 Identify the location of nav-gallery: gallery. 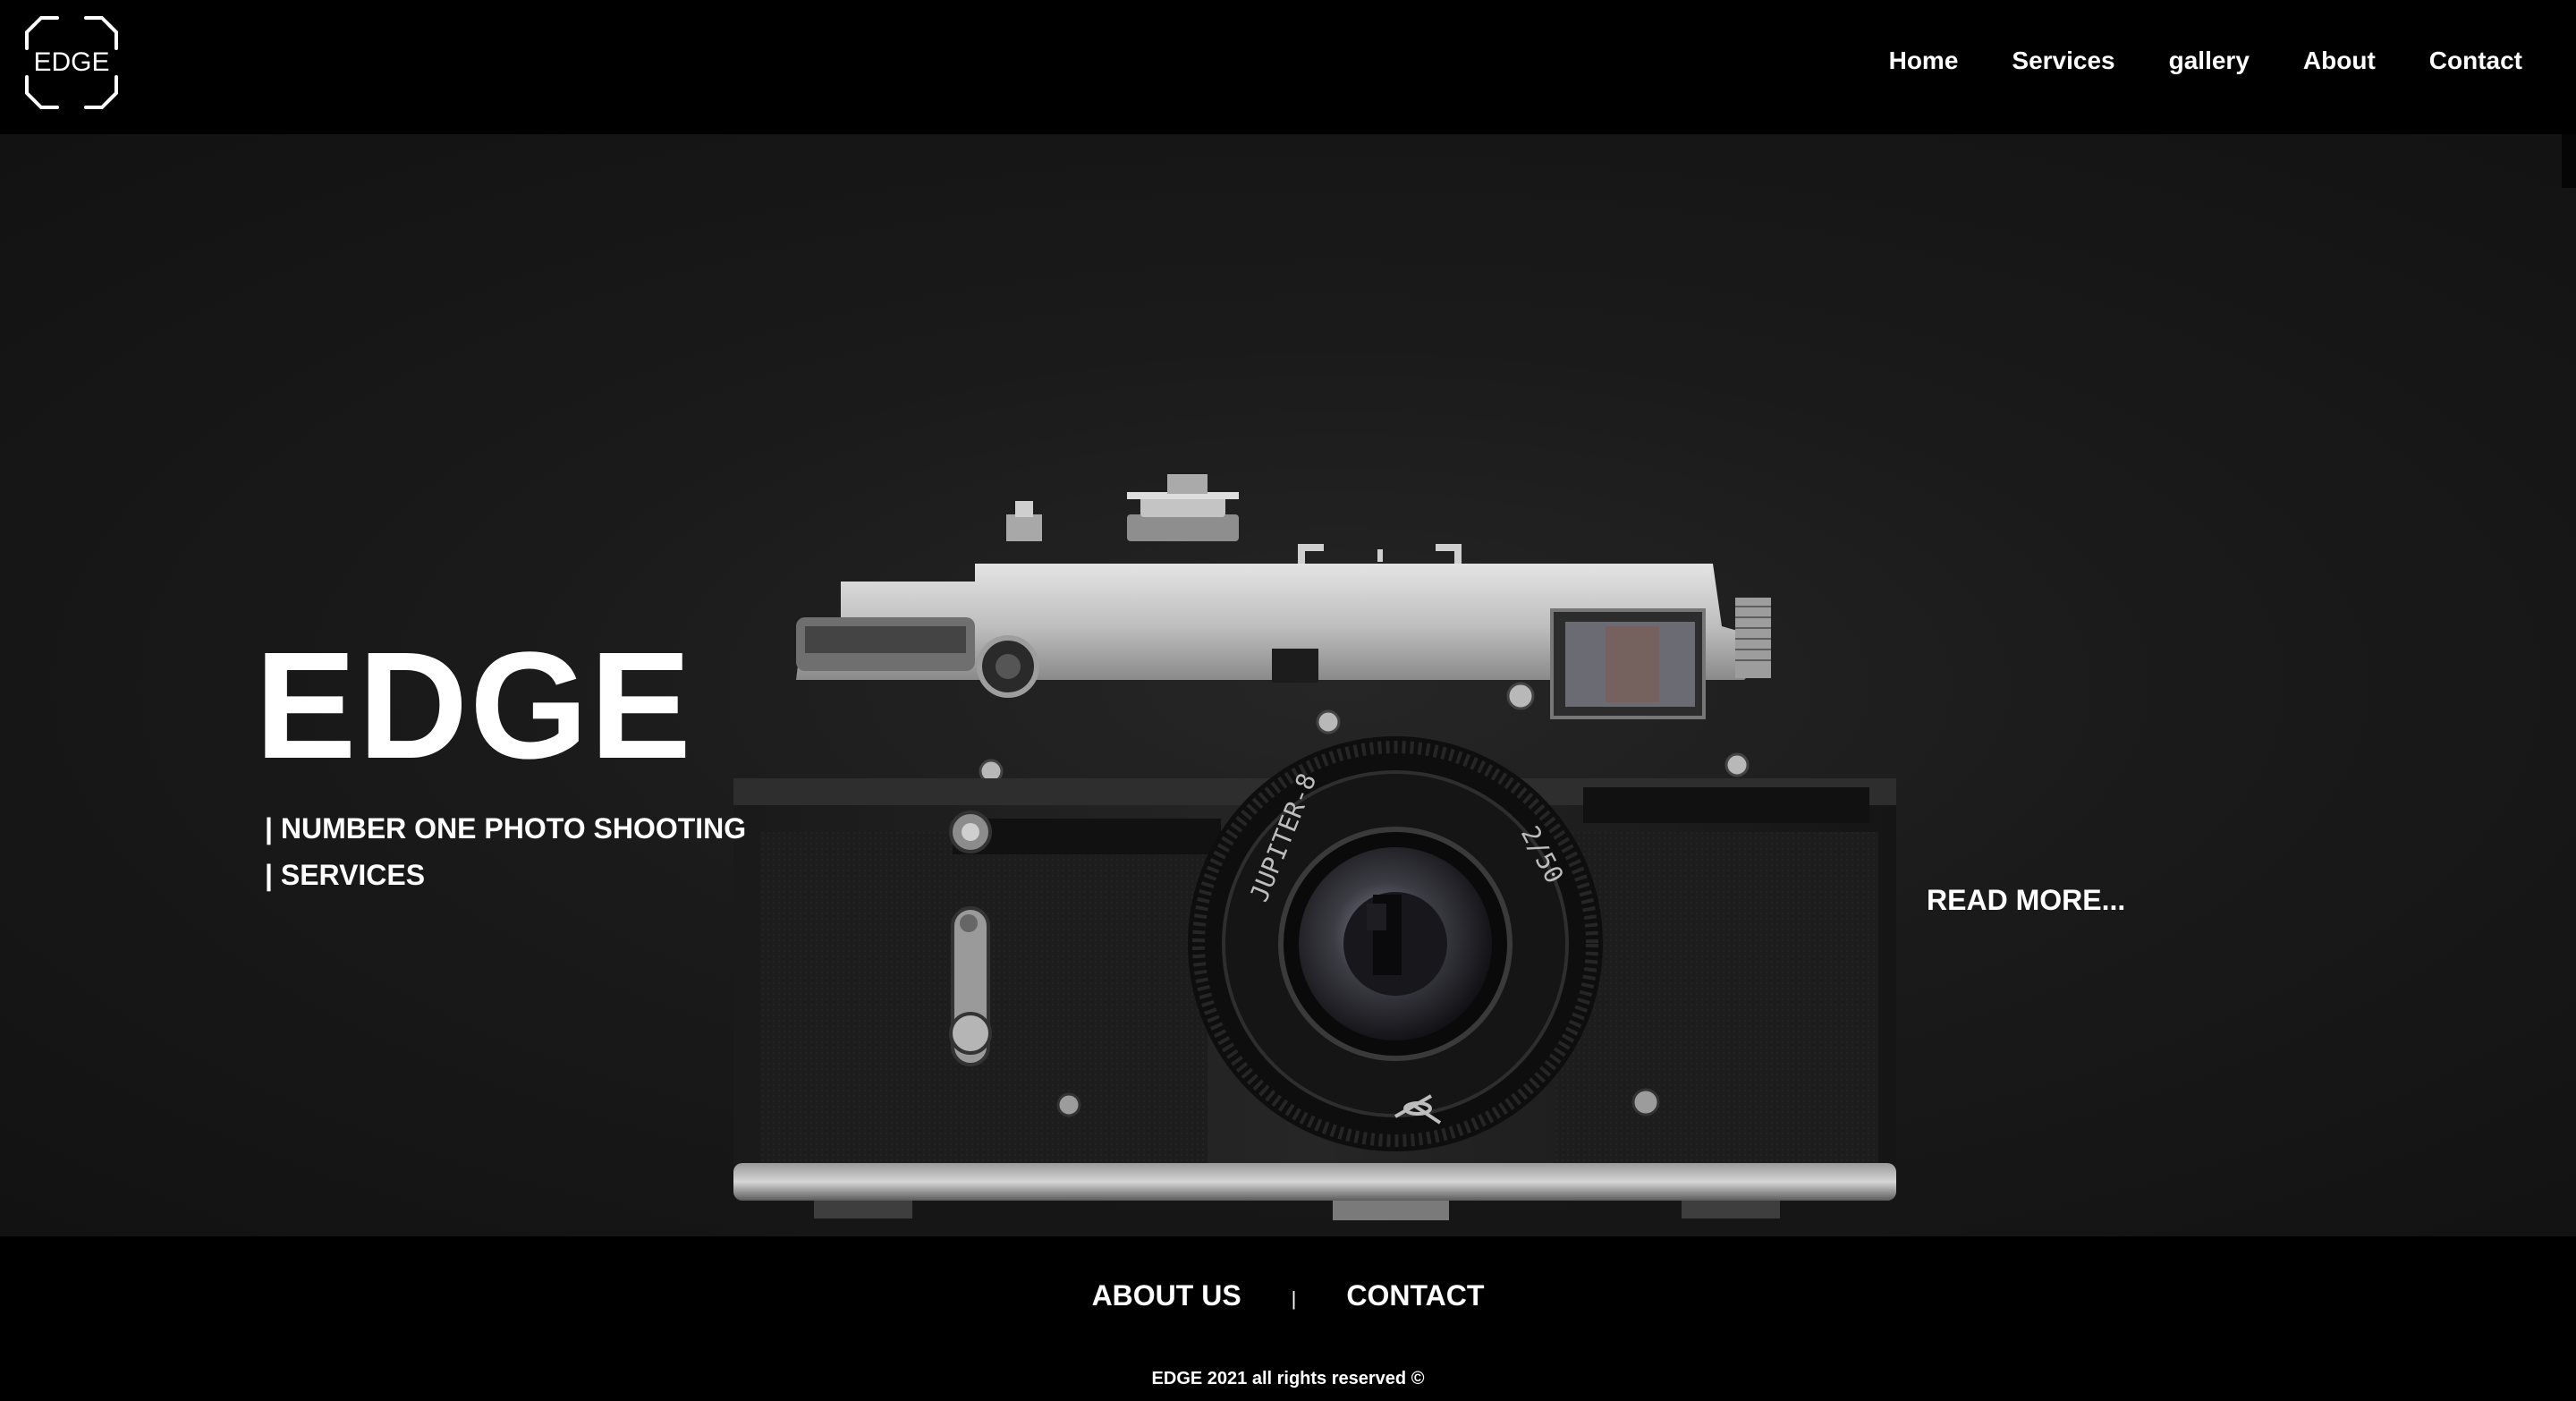
(2209, 60).